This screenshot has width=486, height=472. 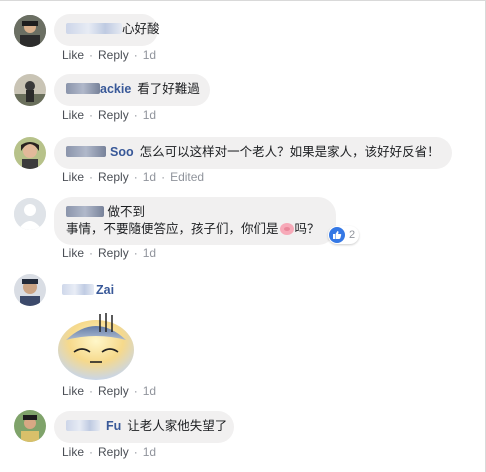 What do you see at coordinates (141, 29) in the screenshot?
I see `comment-text: 心好酸` at bounding box center [141, 29].